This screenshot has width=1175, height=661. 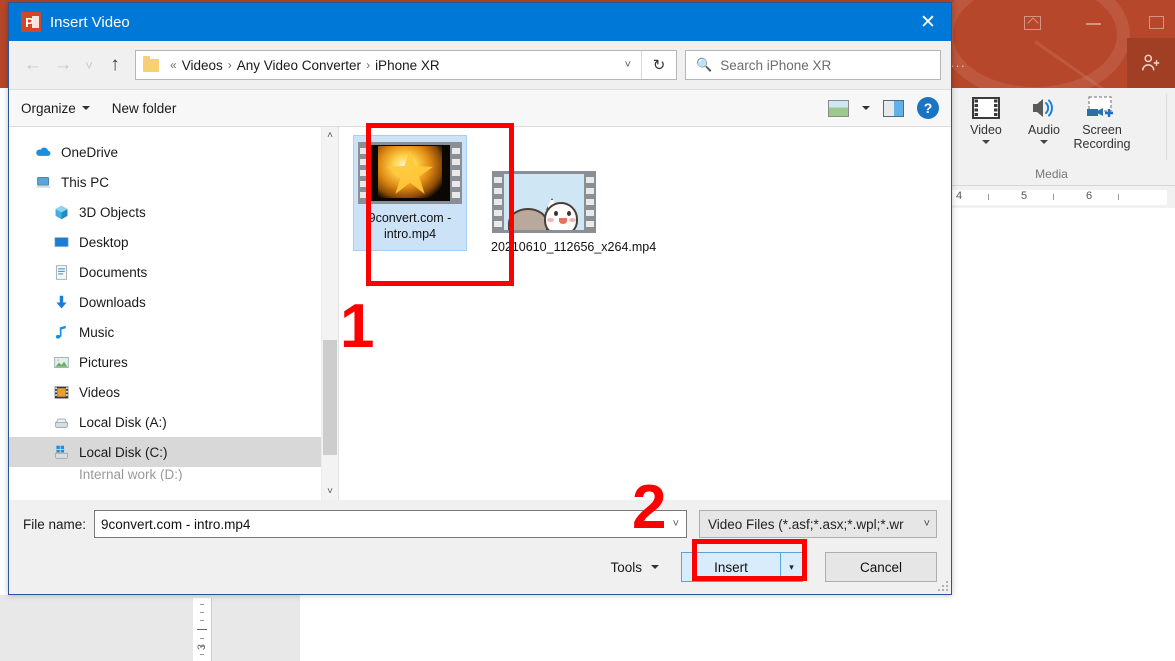 I want to click on sidebar-label: Local Disk (A:), so click(x=123, y=422).